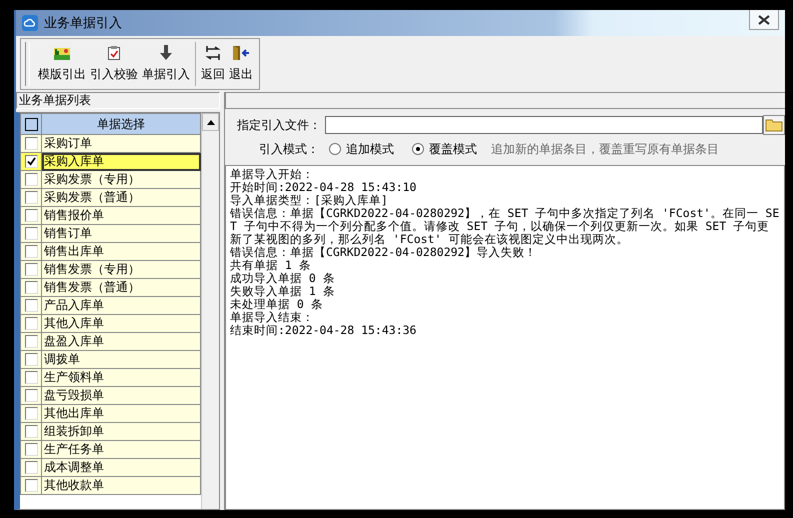  Describe the element at coordinates (505, 226) in the screenshot. I see `log-line: 错误信息：单据【CGRKD2022-04-0280292】，在 SET 子句中多次指定了列名 'FCost'。在同一 SET 子句中不得为一个列分配多个值。请修改 SET 子句，以确保一个列仅更新一次。如果 SET 子句更新了某视图的多列，那么列名 'FCost' 可能会在该视图定义中出现两次。` at that location.